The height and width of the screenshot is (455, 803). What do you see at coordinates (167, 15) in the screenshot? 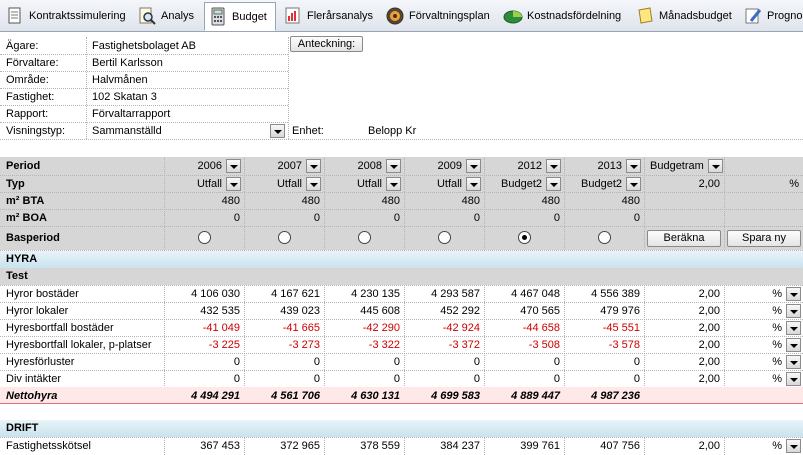
I see `tab-analys: Analys` at bounding box center [167, 15].